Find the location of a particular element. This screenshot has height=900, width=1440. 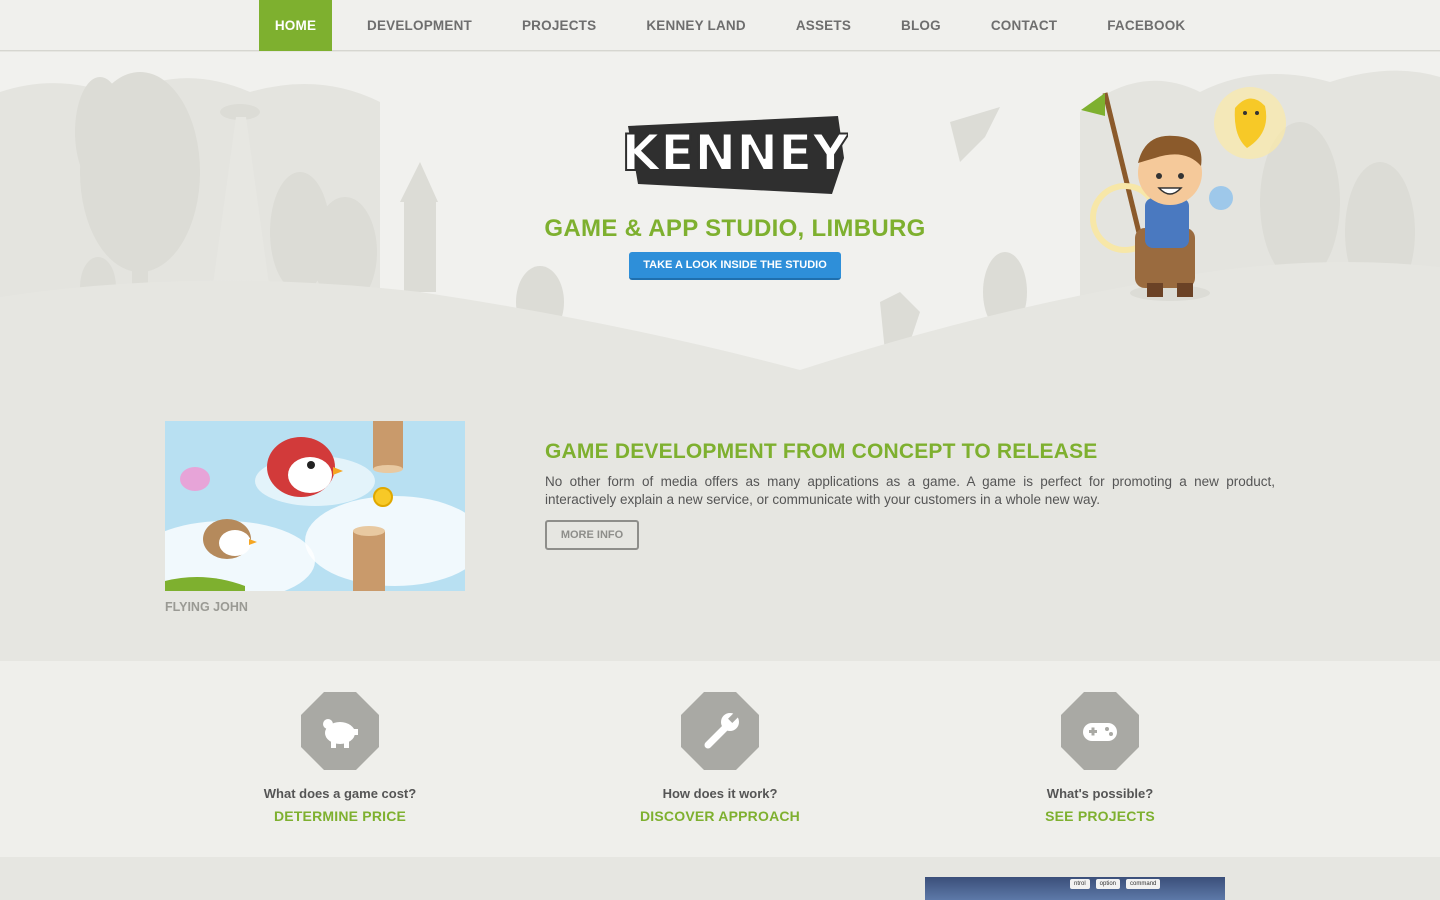

keyboard-key: option is located at coordinates (1108, 884).